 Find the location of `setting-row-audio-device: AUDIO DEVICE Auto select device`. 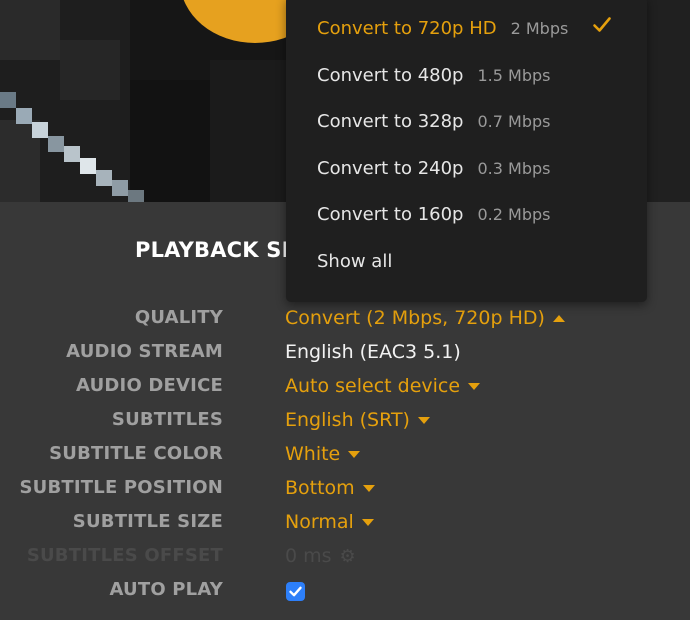

setting-row-audio-device: AUDIO DEVICE Auto select device is located at coordinates (345, 390).